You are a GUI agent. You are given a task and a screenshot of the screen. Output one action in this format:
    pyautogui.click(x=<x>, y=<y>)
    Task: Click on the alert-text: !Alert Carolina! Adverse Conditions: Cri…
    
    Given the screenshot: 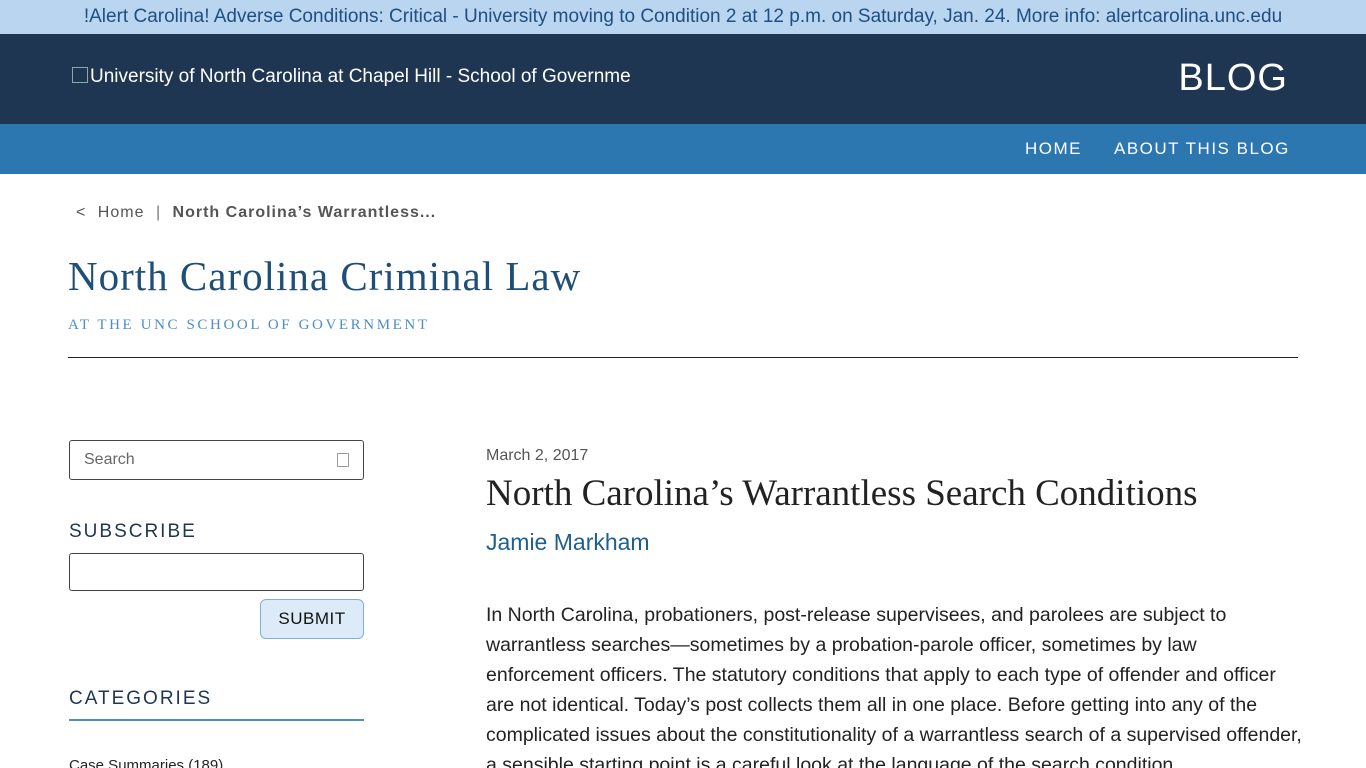 What is the action you would take?
    pyautogui.click(x=683, y=16)
    